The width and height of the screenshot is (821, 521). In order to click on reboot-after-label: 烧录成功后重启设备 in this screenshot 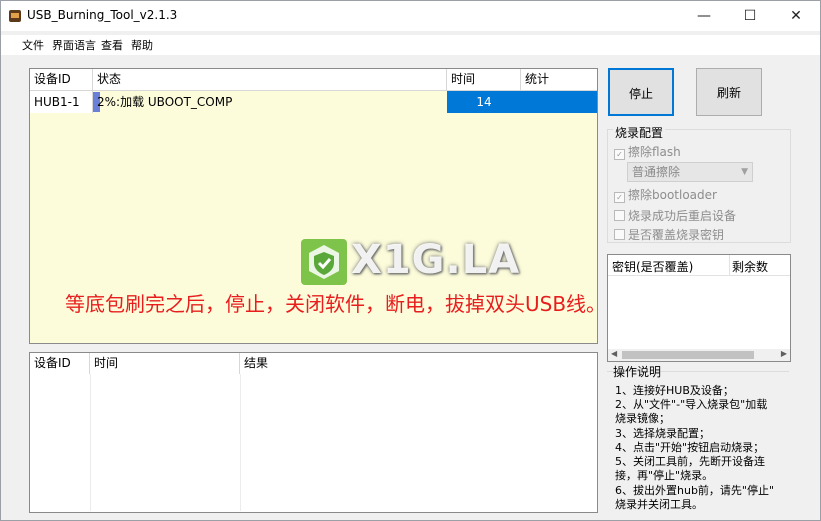, I will do `click(682, 216)`.